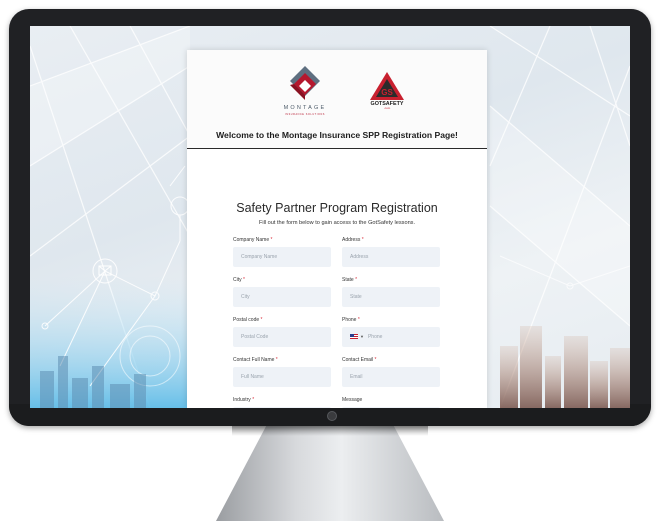 This screenshot has height=521, width=660. Describe the element at coordinates (349, 320) in the screenshot. I see `phone-label: Phone` at that location.